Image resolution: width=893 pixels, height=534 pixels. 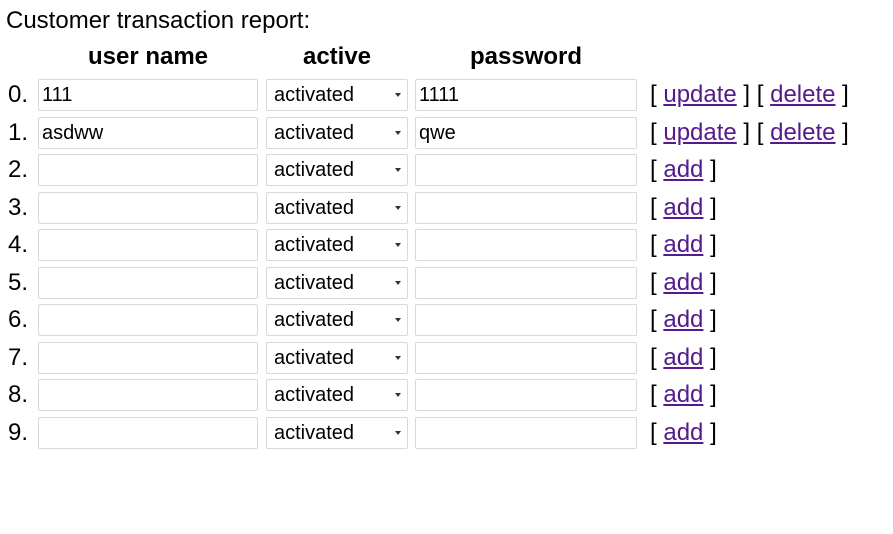 I want to click on table-row: 9. activated [ add ], so click(x=446, y=433).